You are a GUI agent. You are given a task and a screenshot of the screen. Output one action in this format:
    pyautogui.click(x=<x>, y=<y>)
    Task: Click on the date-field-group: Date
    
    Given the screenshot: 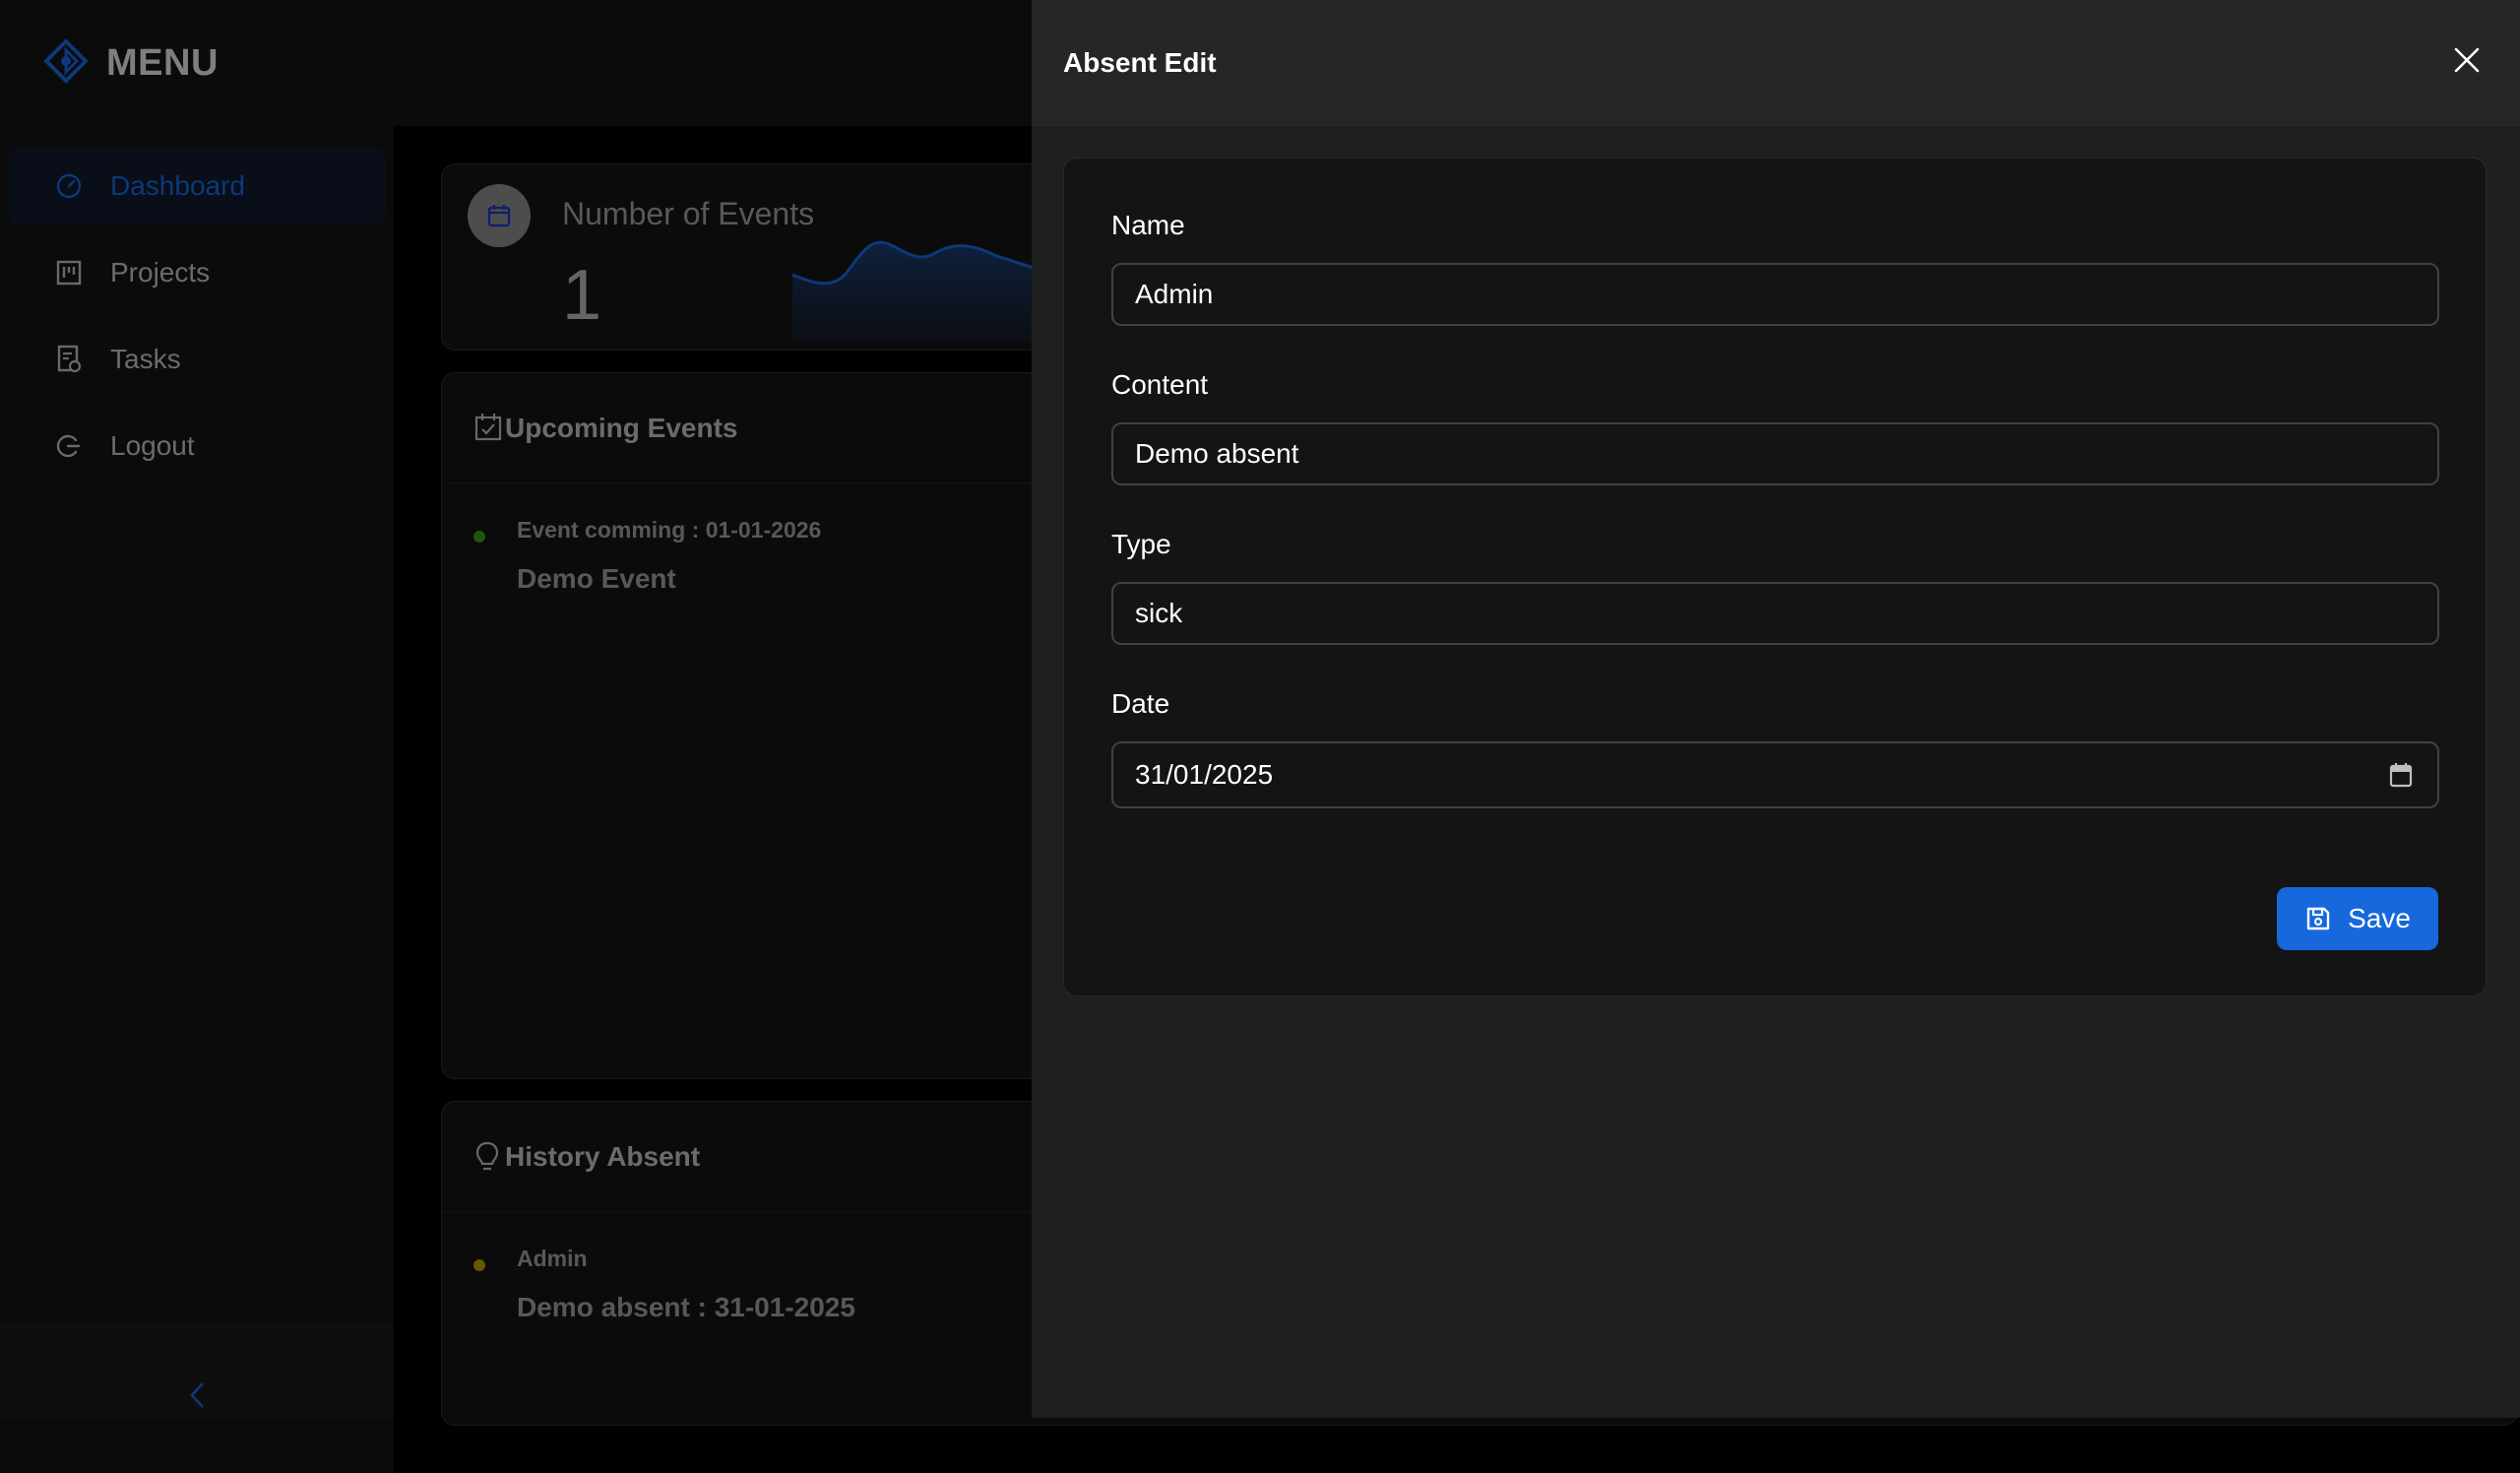 What is the action you would take?
    pyautogui.click(x=1775, y=746)
    